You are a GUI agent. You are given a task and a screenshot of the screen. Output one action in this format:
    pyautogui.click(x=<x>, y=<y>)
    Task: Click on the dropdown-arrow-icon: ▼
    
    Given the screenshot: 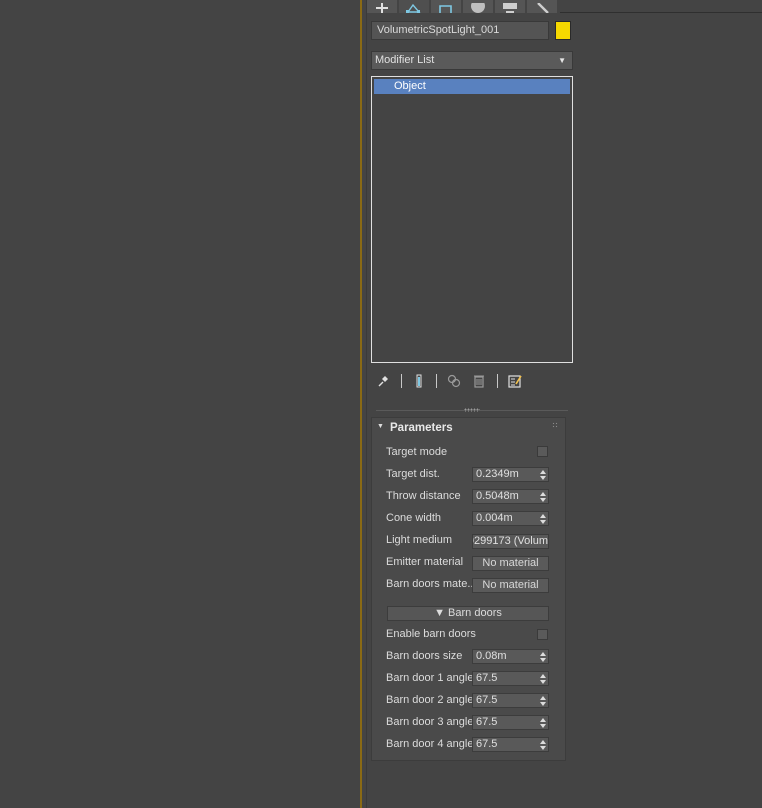 What is the action you would take?
    pyautogui.click(x=562, y=60)
    